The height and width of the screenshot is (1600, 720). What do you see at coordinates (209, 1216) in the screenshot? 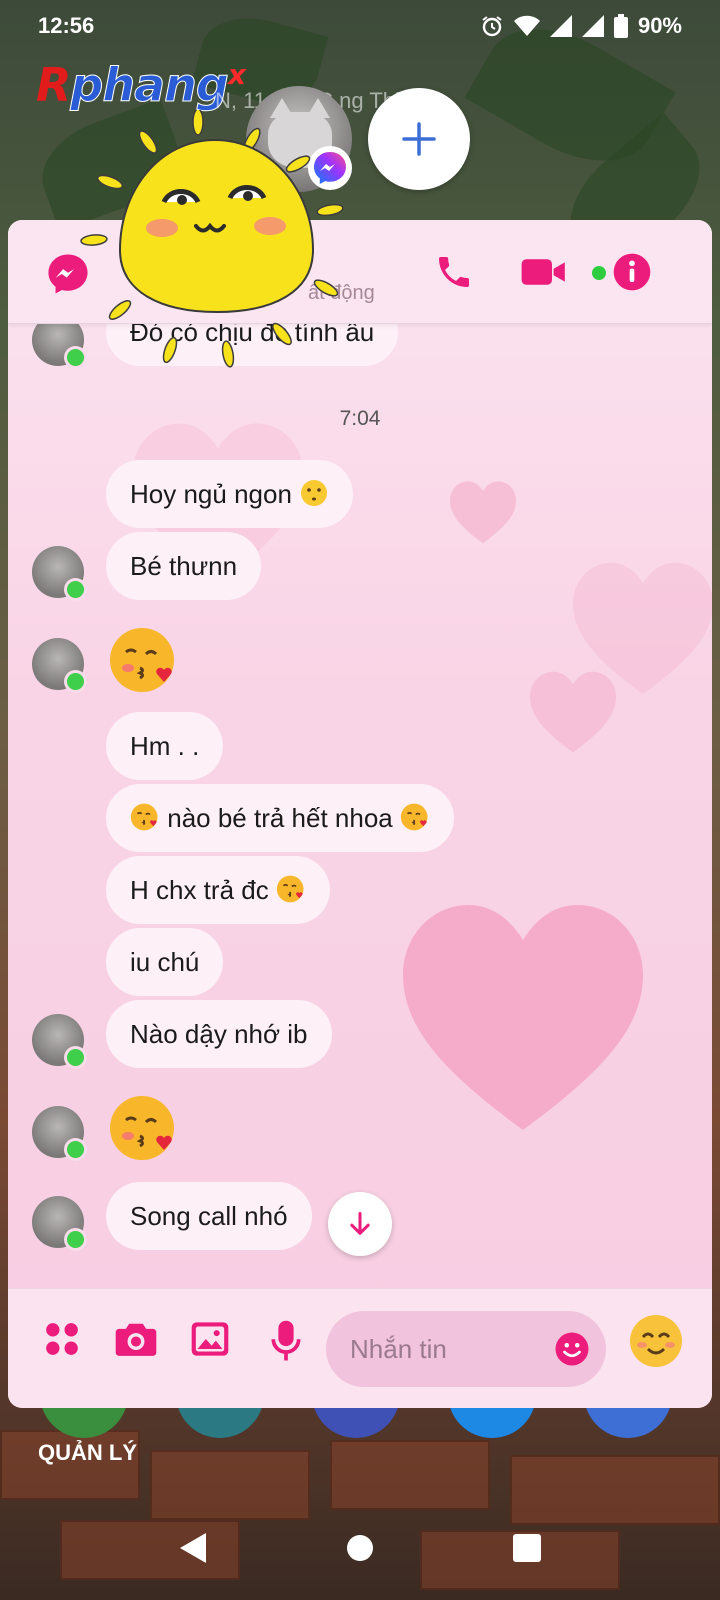
I see `message-bubble: Song call nhó` at bounding box center [209, 1216].